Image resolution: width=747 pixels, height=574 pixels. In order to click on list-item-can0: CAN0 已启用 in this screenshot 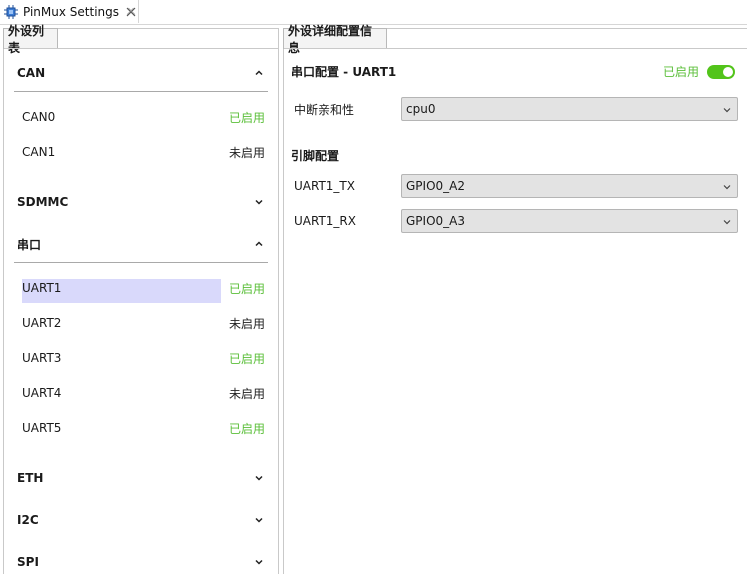, I will do `click(143, 117)`.